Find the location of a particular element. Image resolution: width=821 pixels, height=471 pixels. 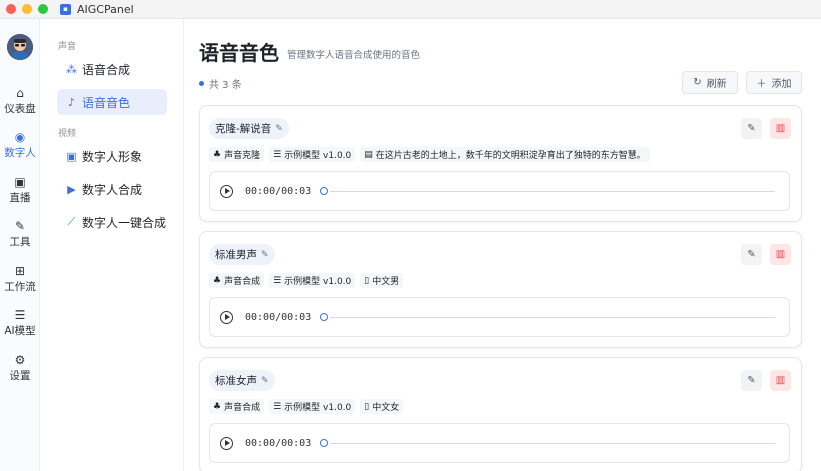

section-label-video: 视频 is located at coordinates (67, 134).